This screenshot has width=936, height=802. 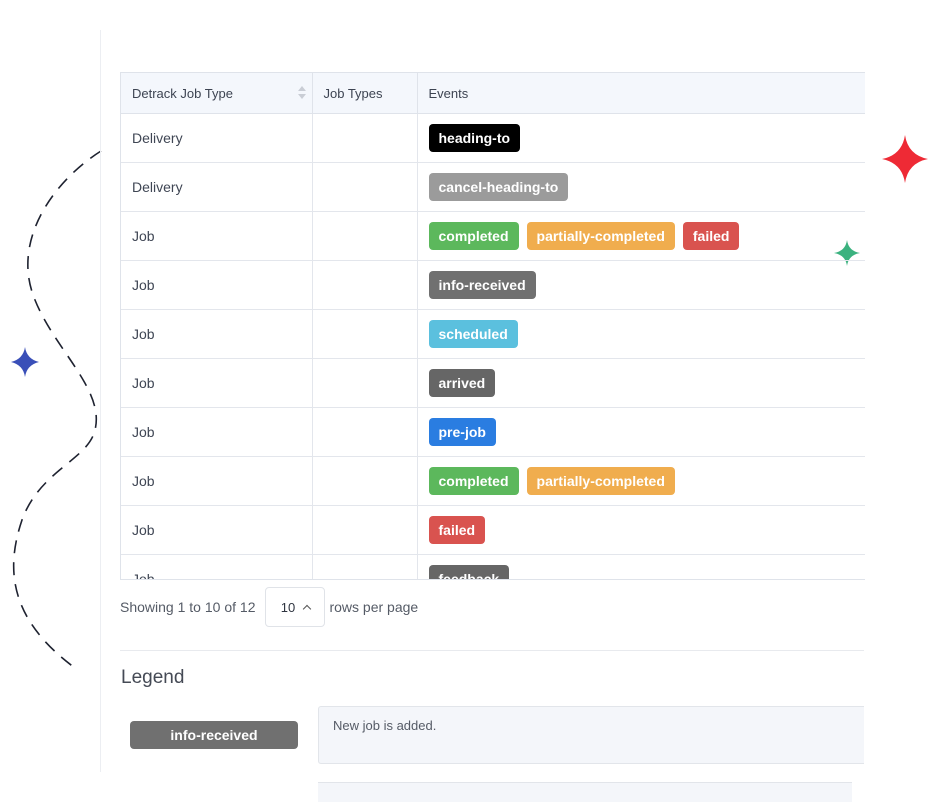 I want to click on table-row: Job info-received, so click(x=493, y=285).